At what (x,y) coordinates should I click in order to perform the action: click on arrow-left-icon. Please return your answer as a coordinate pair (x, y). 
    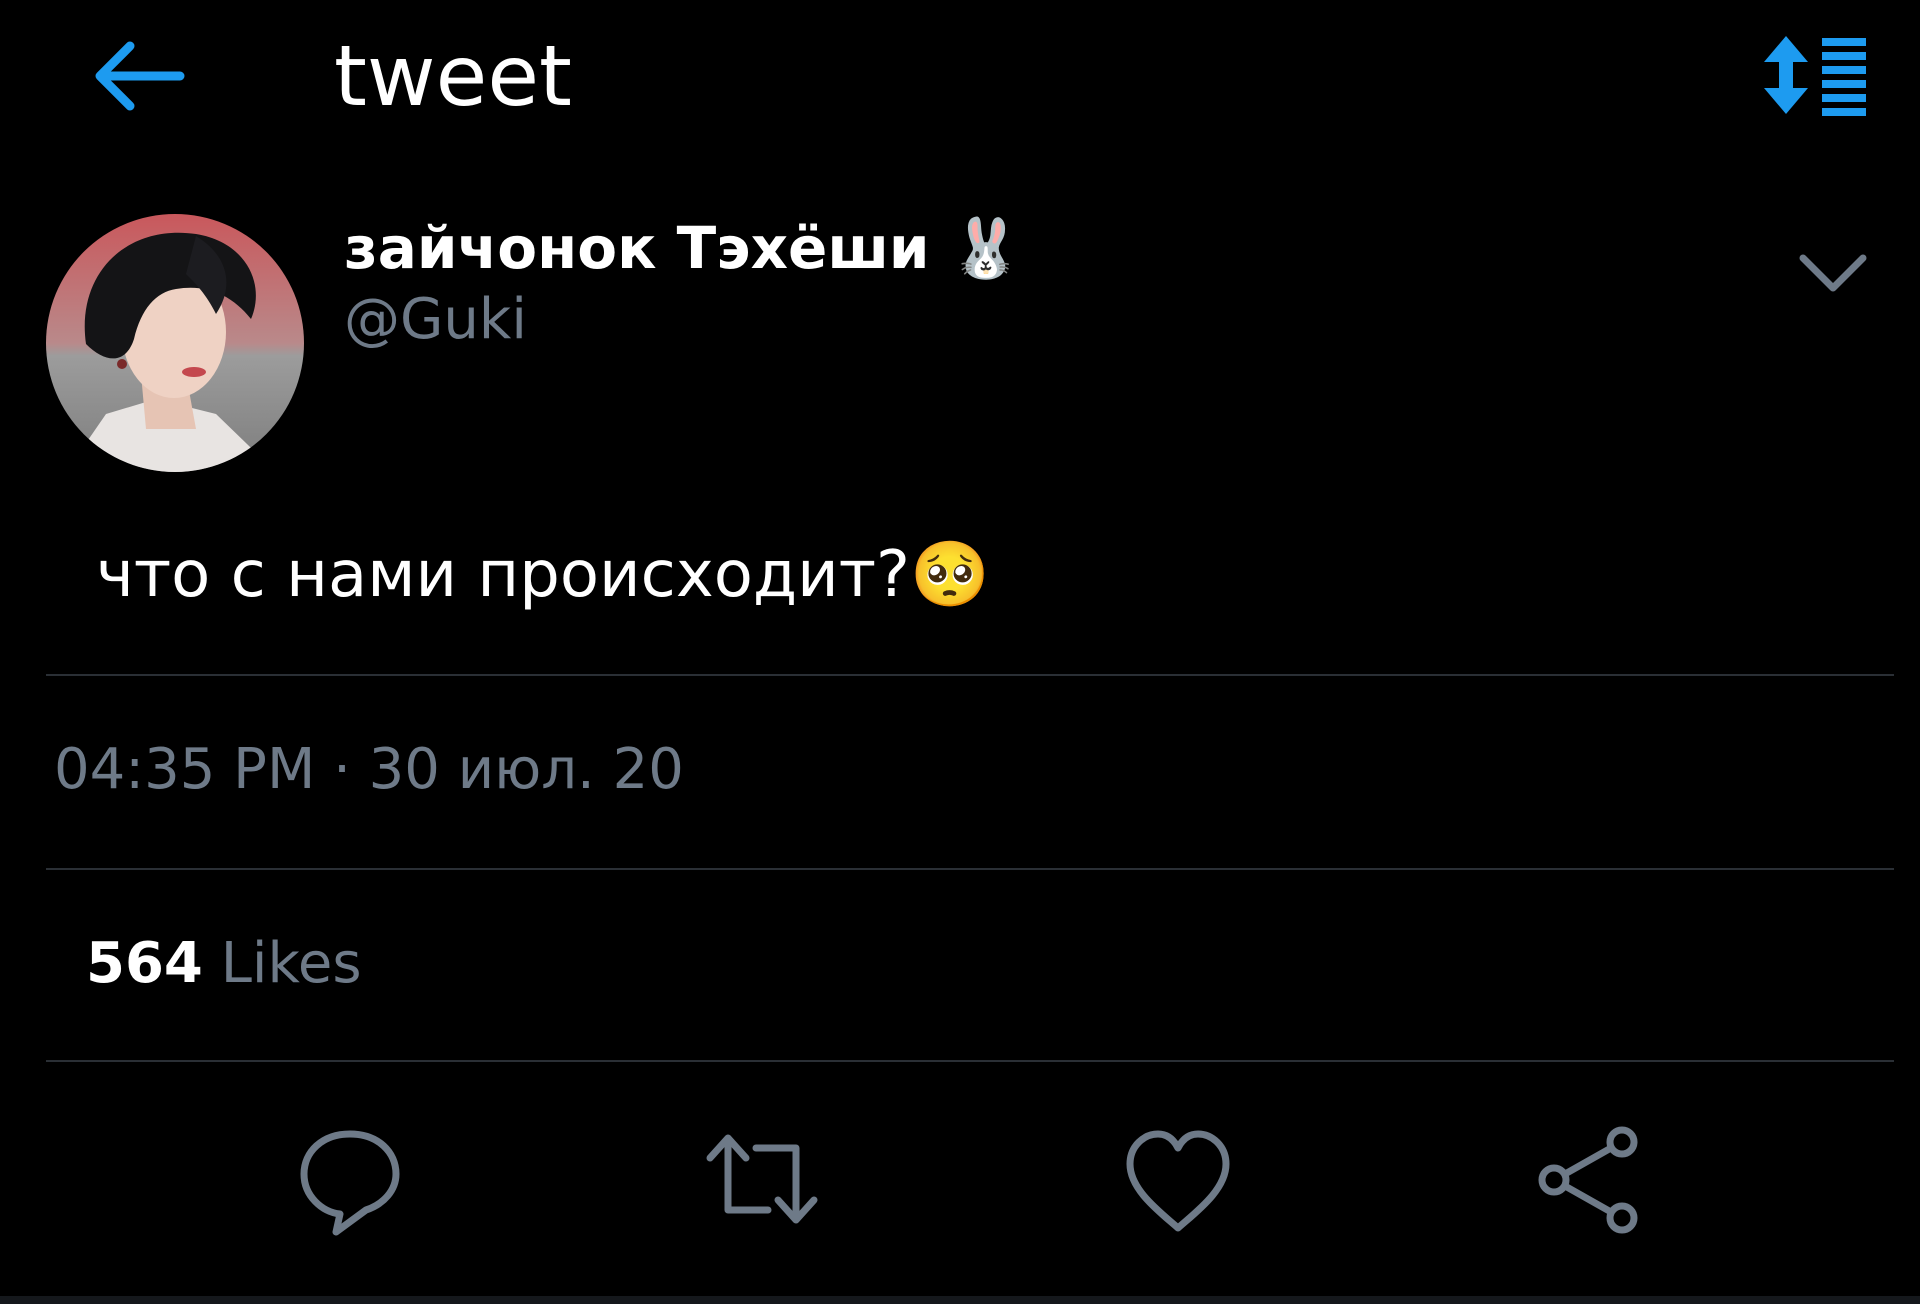
    Looking at the image, I should click on (140, 76).